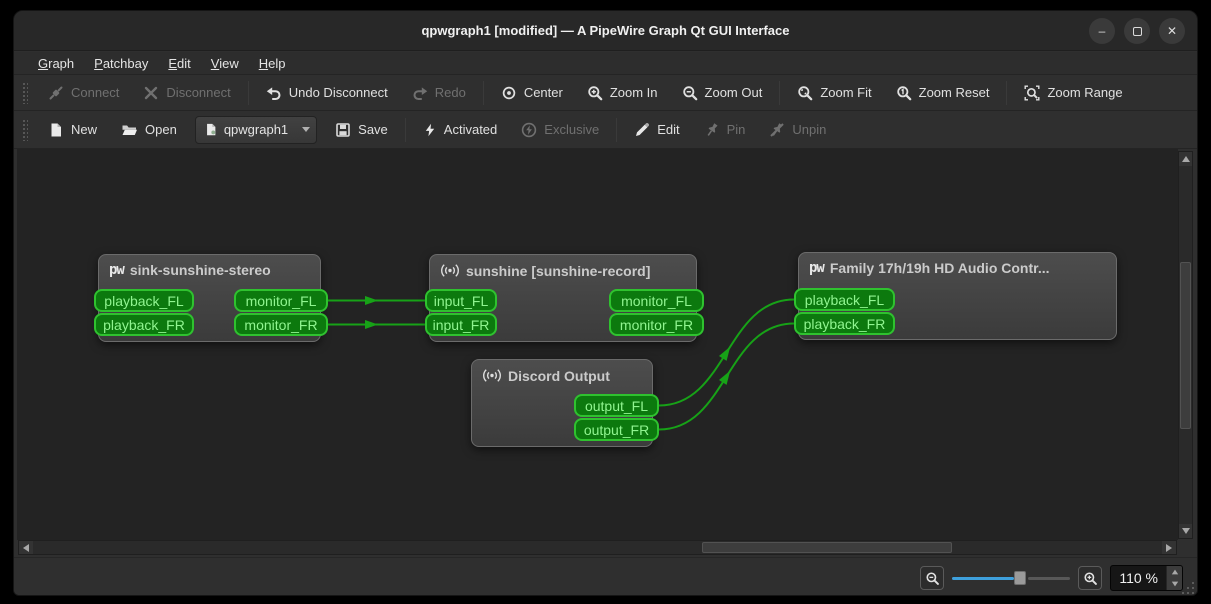 This screenshot has height=604, width=1211. What do you see at coordinates (597, 547) in the screenshot?
I see `horizontal-scrollbar` at bounding box center [597, 547].